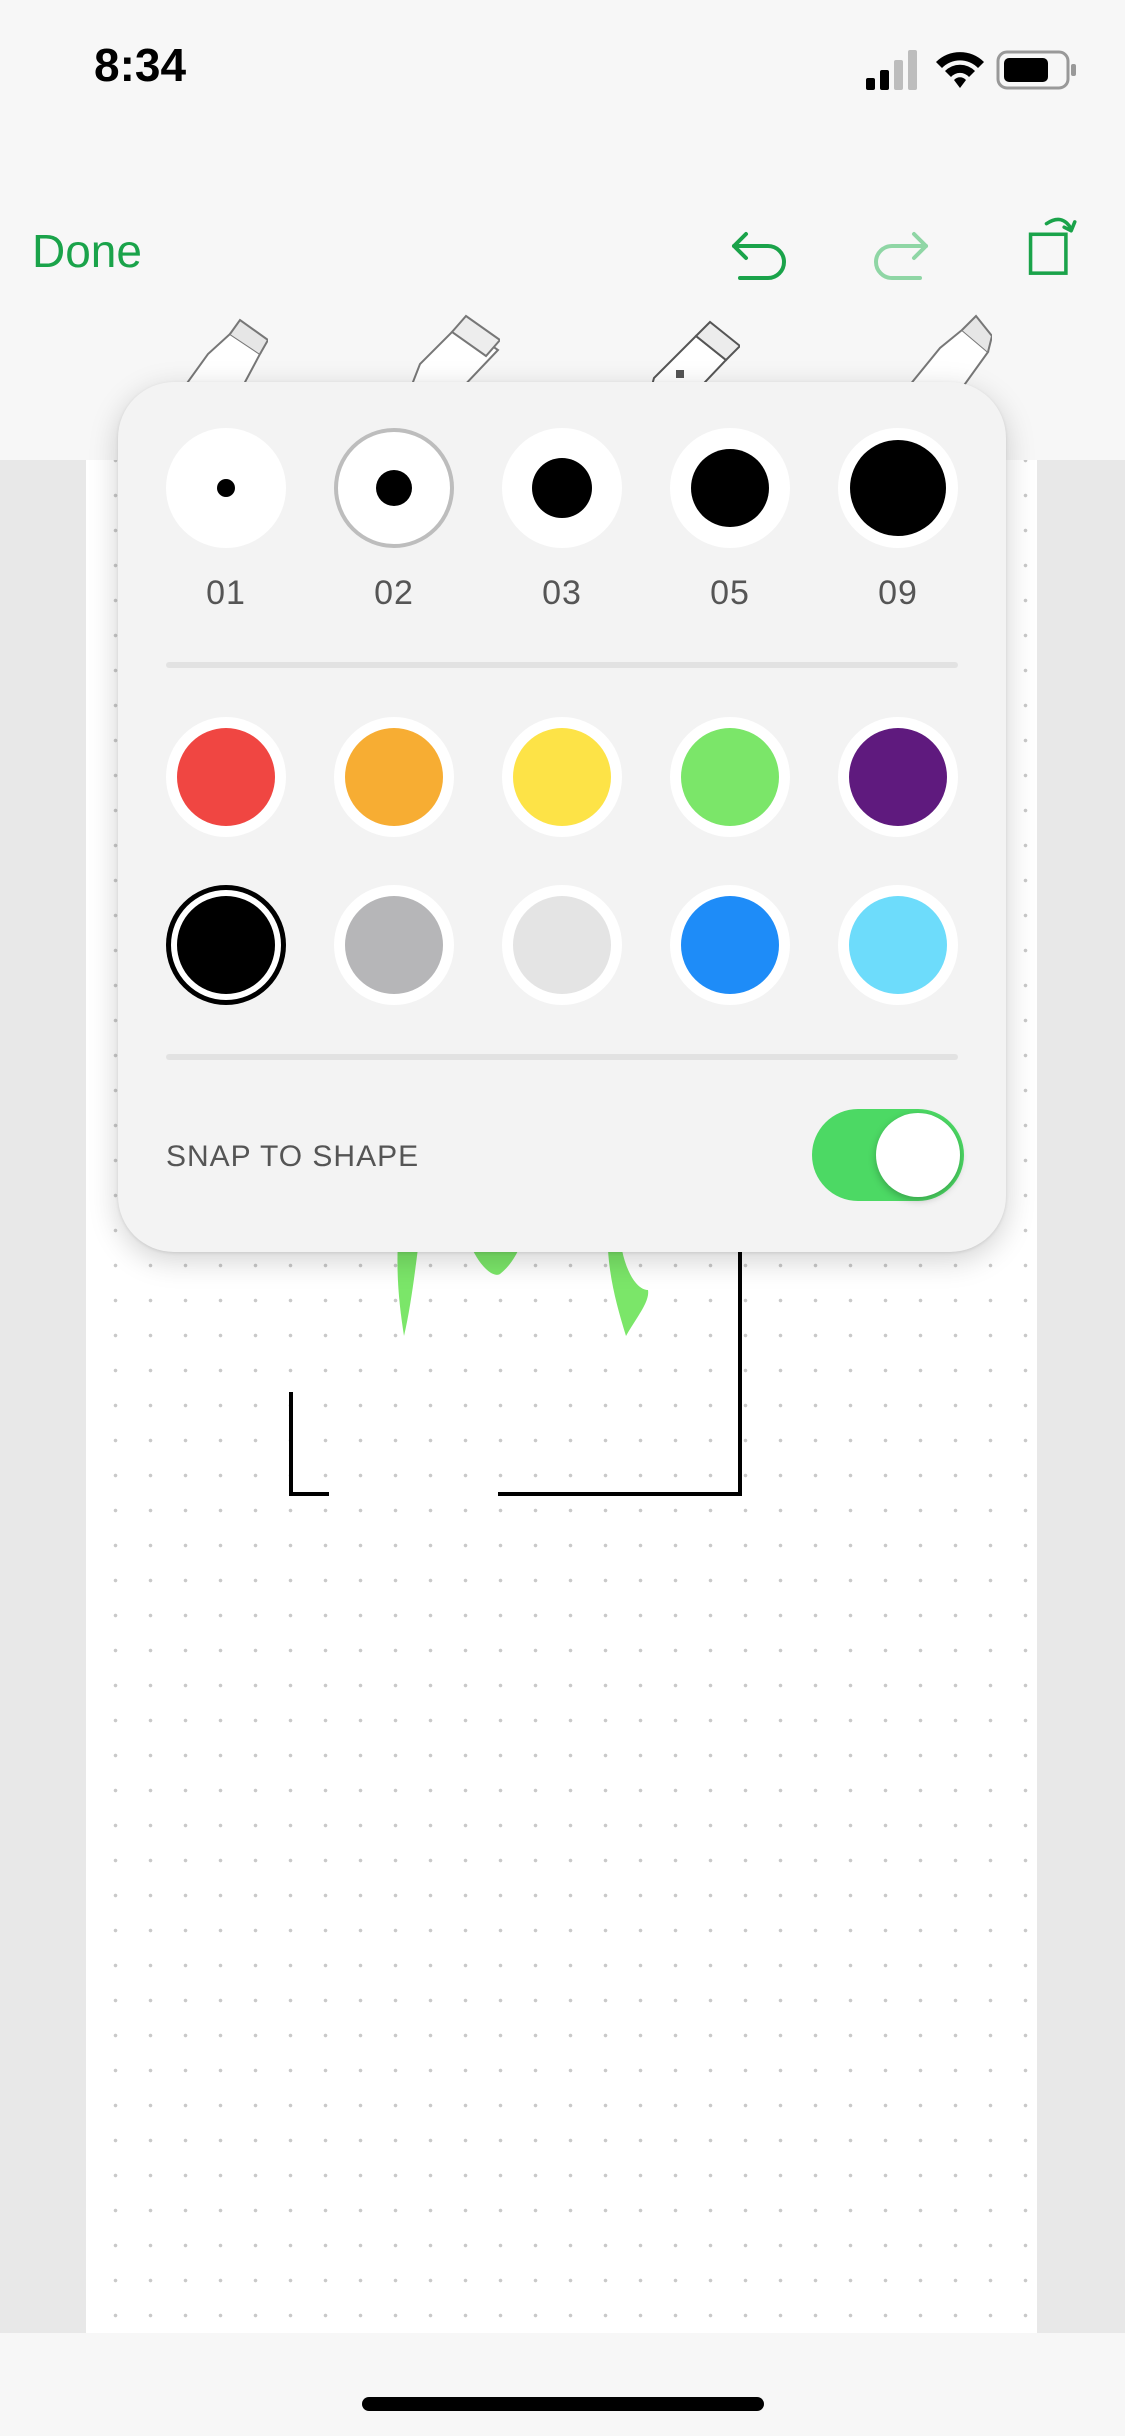 This screenshot has height=2436, width=1125. What do you see at coordinates (891, 70) in the screenshot?
I see `signal-icon` at bounding box center [891, 70].